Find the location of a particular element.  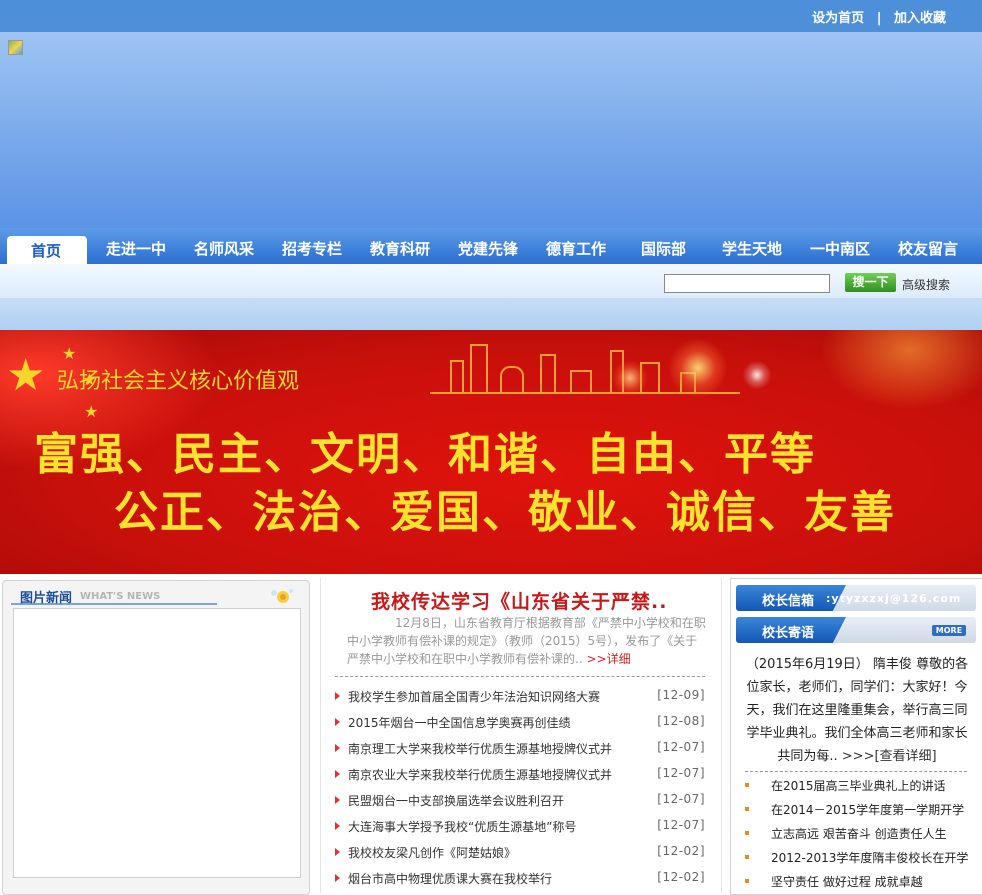

flower-icon is located at coordinates (282, 596).